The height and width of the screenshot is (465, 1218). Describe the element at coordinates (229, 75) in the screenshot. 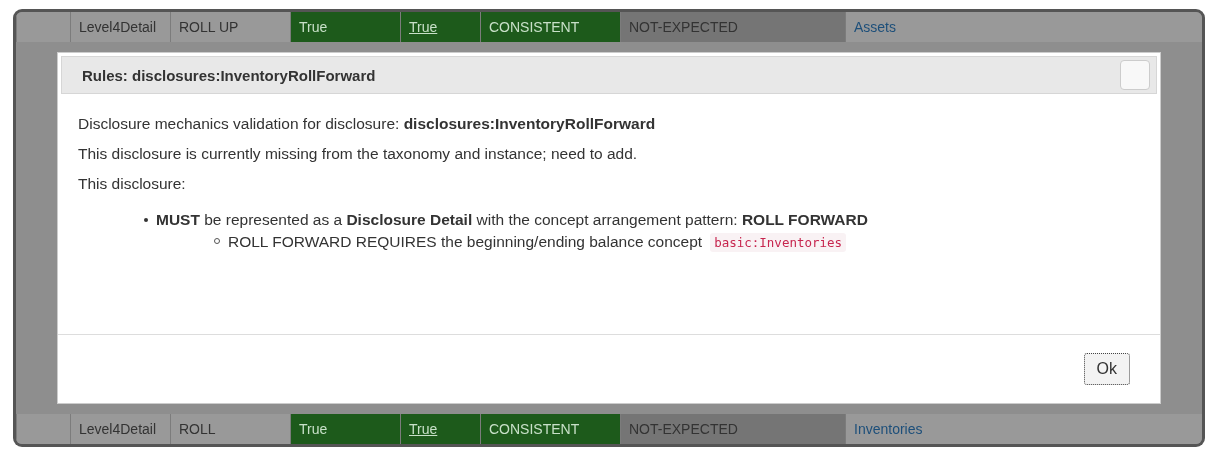

I see `dialog-title: Rules: disclosures:InventoryRollForward` at that location.